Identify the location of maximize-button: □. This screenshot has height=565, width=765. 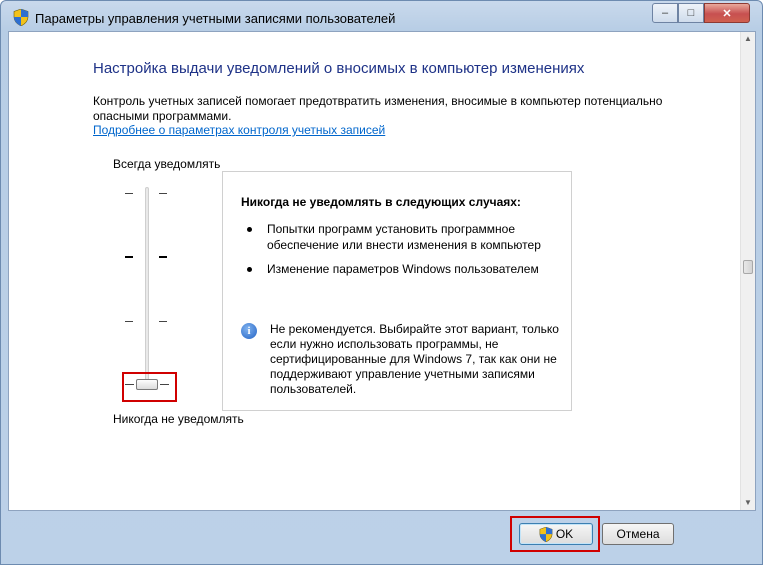
(691, 13).